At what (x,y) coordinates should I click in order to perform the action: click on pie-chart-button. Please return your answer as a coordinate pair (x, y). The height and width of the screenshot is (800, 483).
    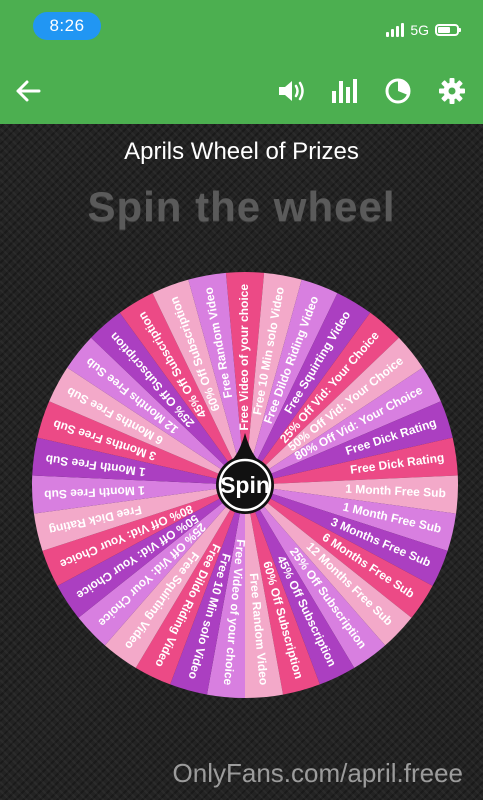
    Looking at the image, I should click on (398, 91).